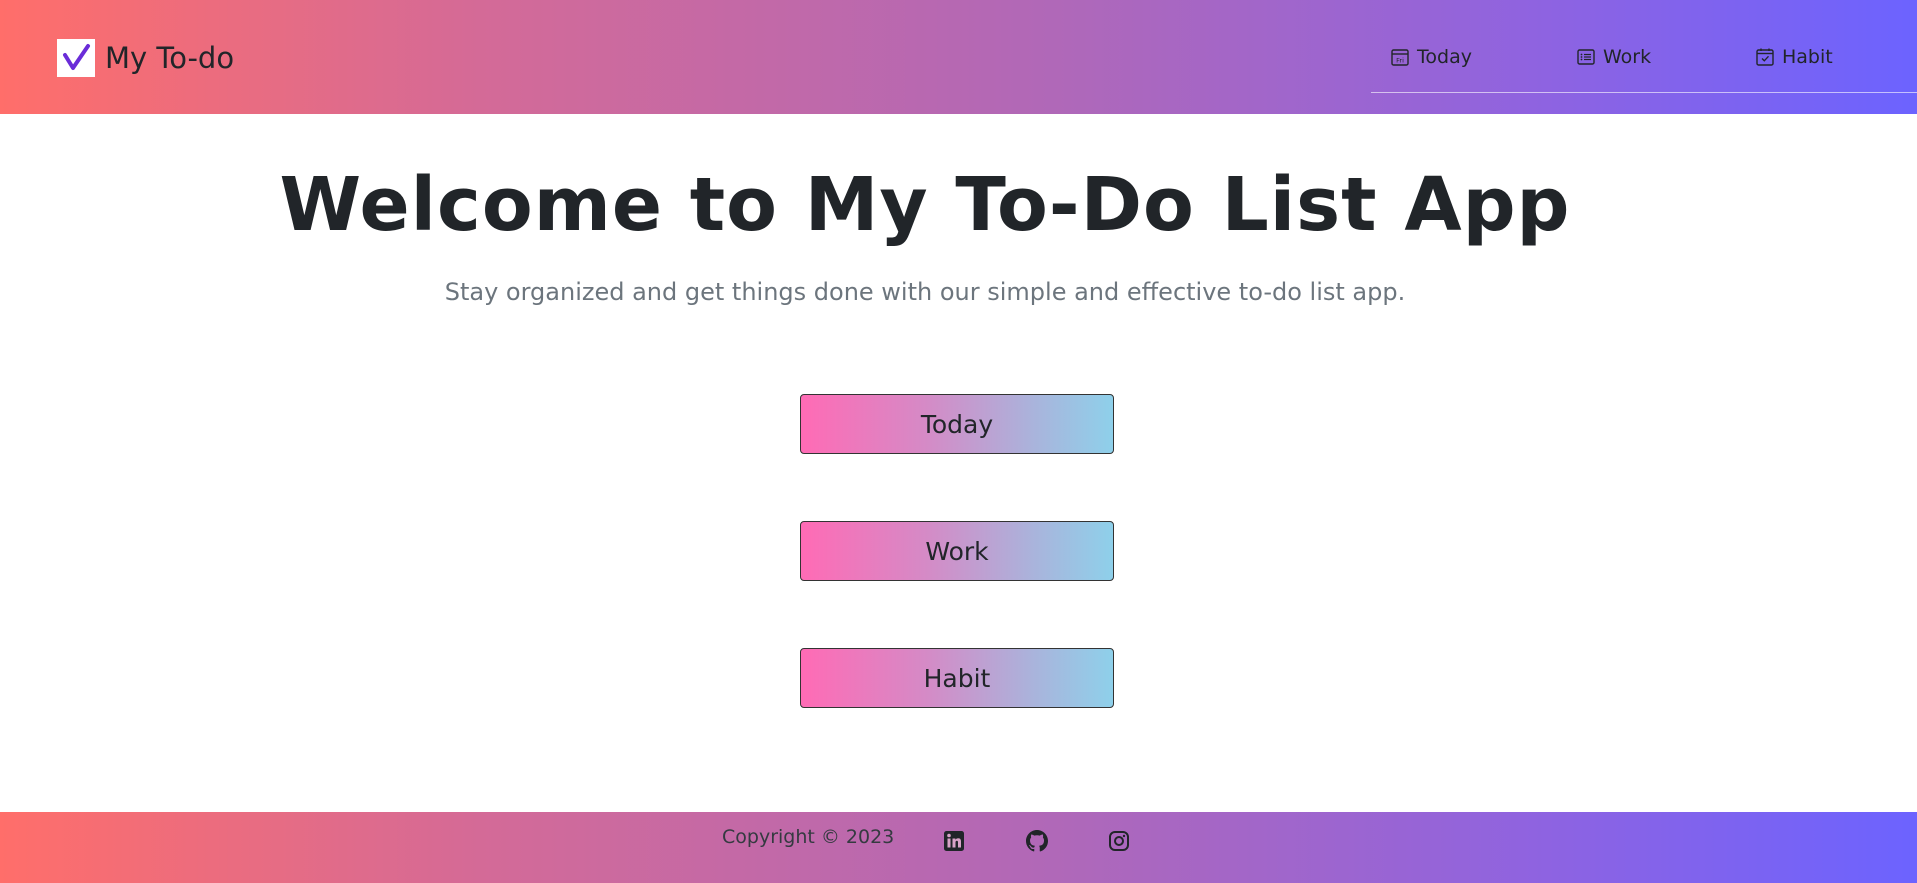  I want to click on linkedin-icon, so click(954, 841).